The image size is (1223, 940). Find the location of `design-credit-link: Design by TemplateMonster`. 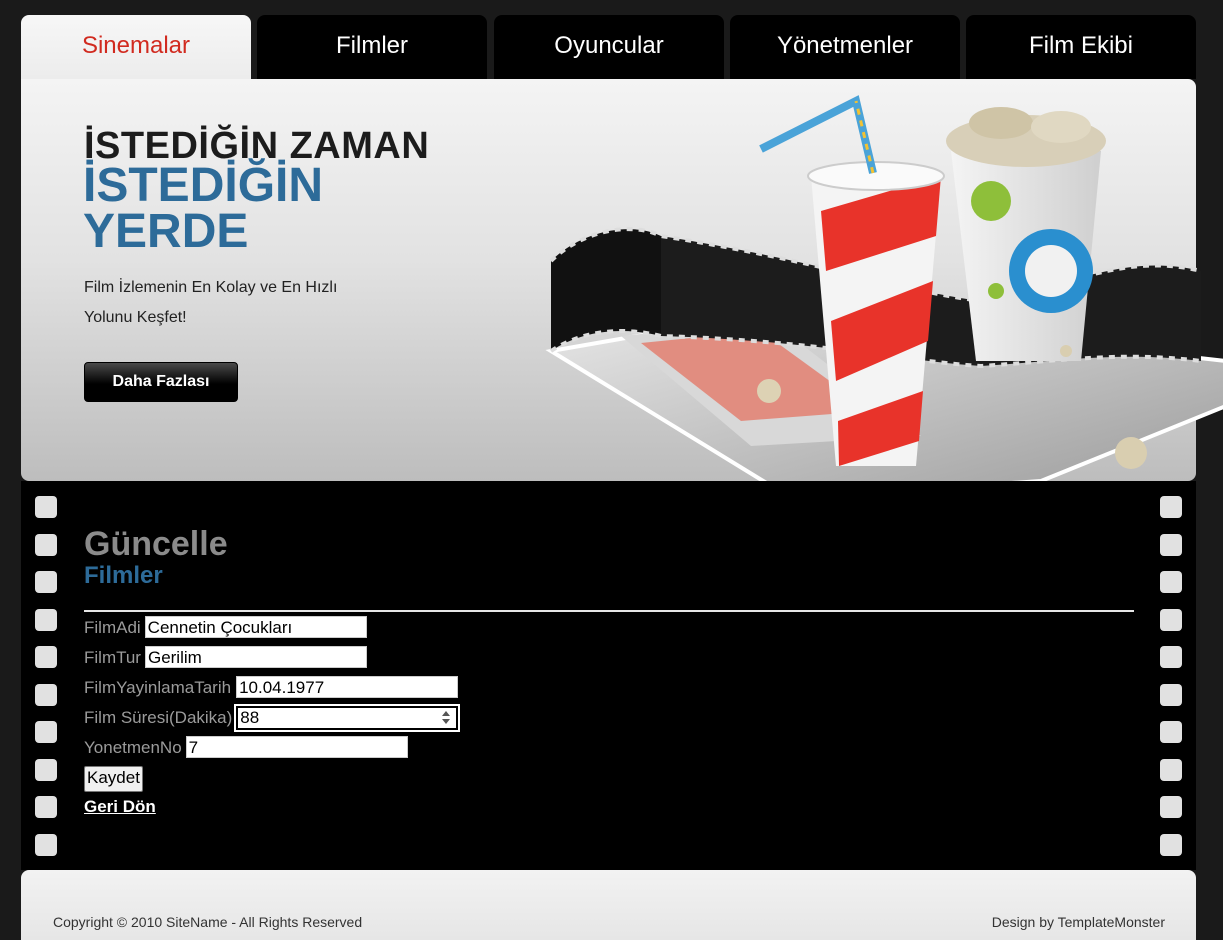

design-credit-link: Design by TemplateMonster is located at coordinates (1078, 922).